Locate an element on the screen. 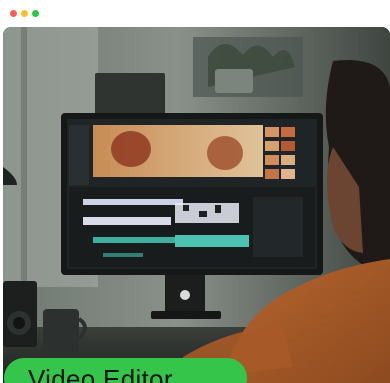 This screenshot has height=383, width=390. window-controls is located at coordinates (24, 13).